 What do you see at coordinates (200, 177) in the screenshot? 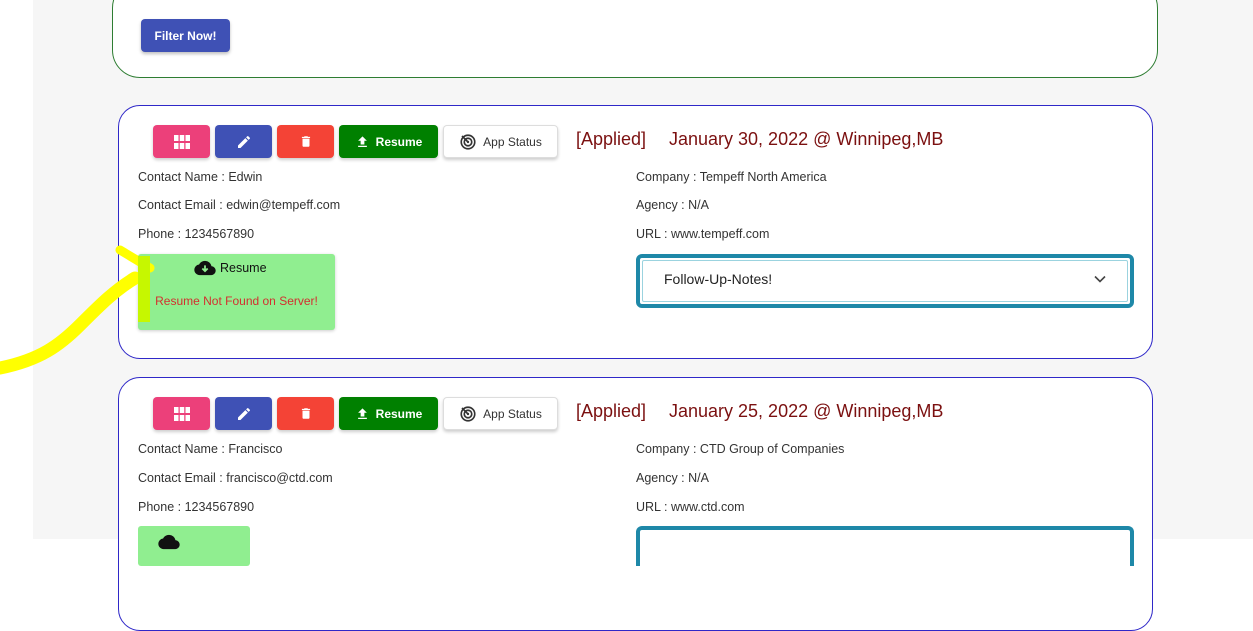
I see `contact-name: Contact Name : Edwin` at bounding box center [200, 177].